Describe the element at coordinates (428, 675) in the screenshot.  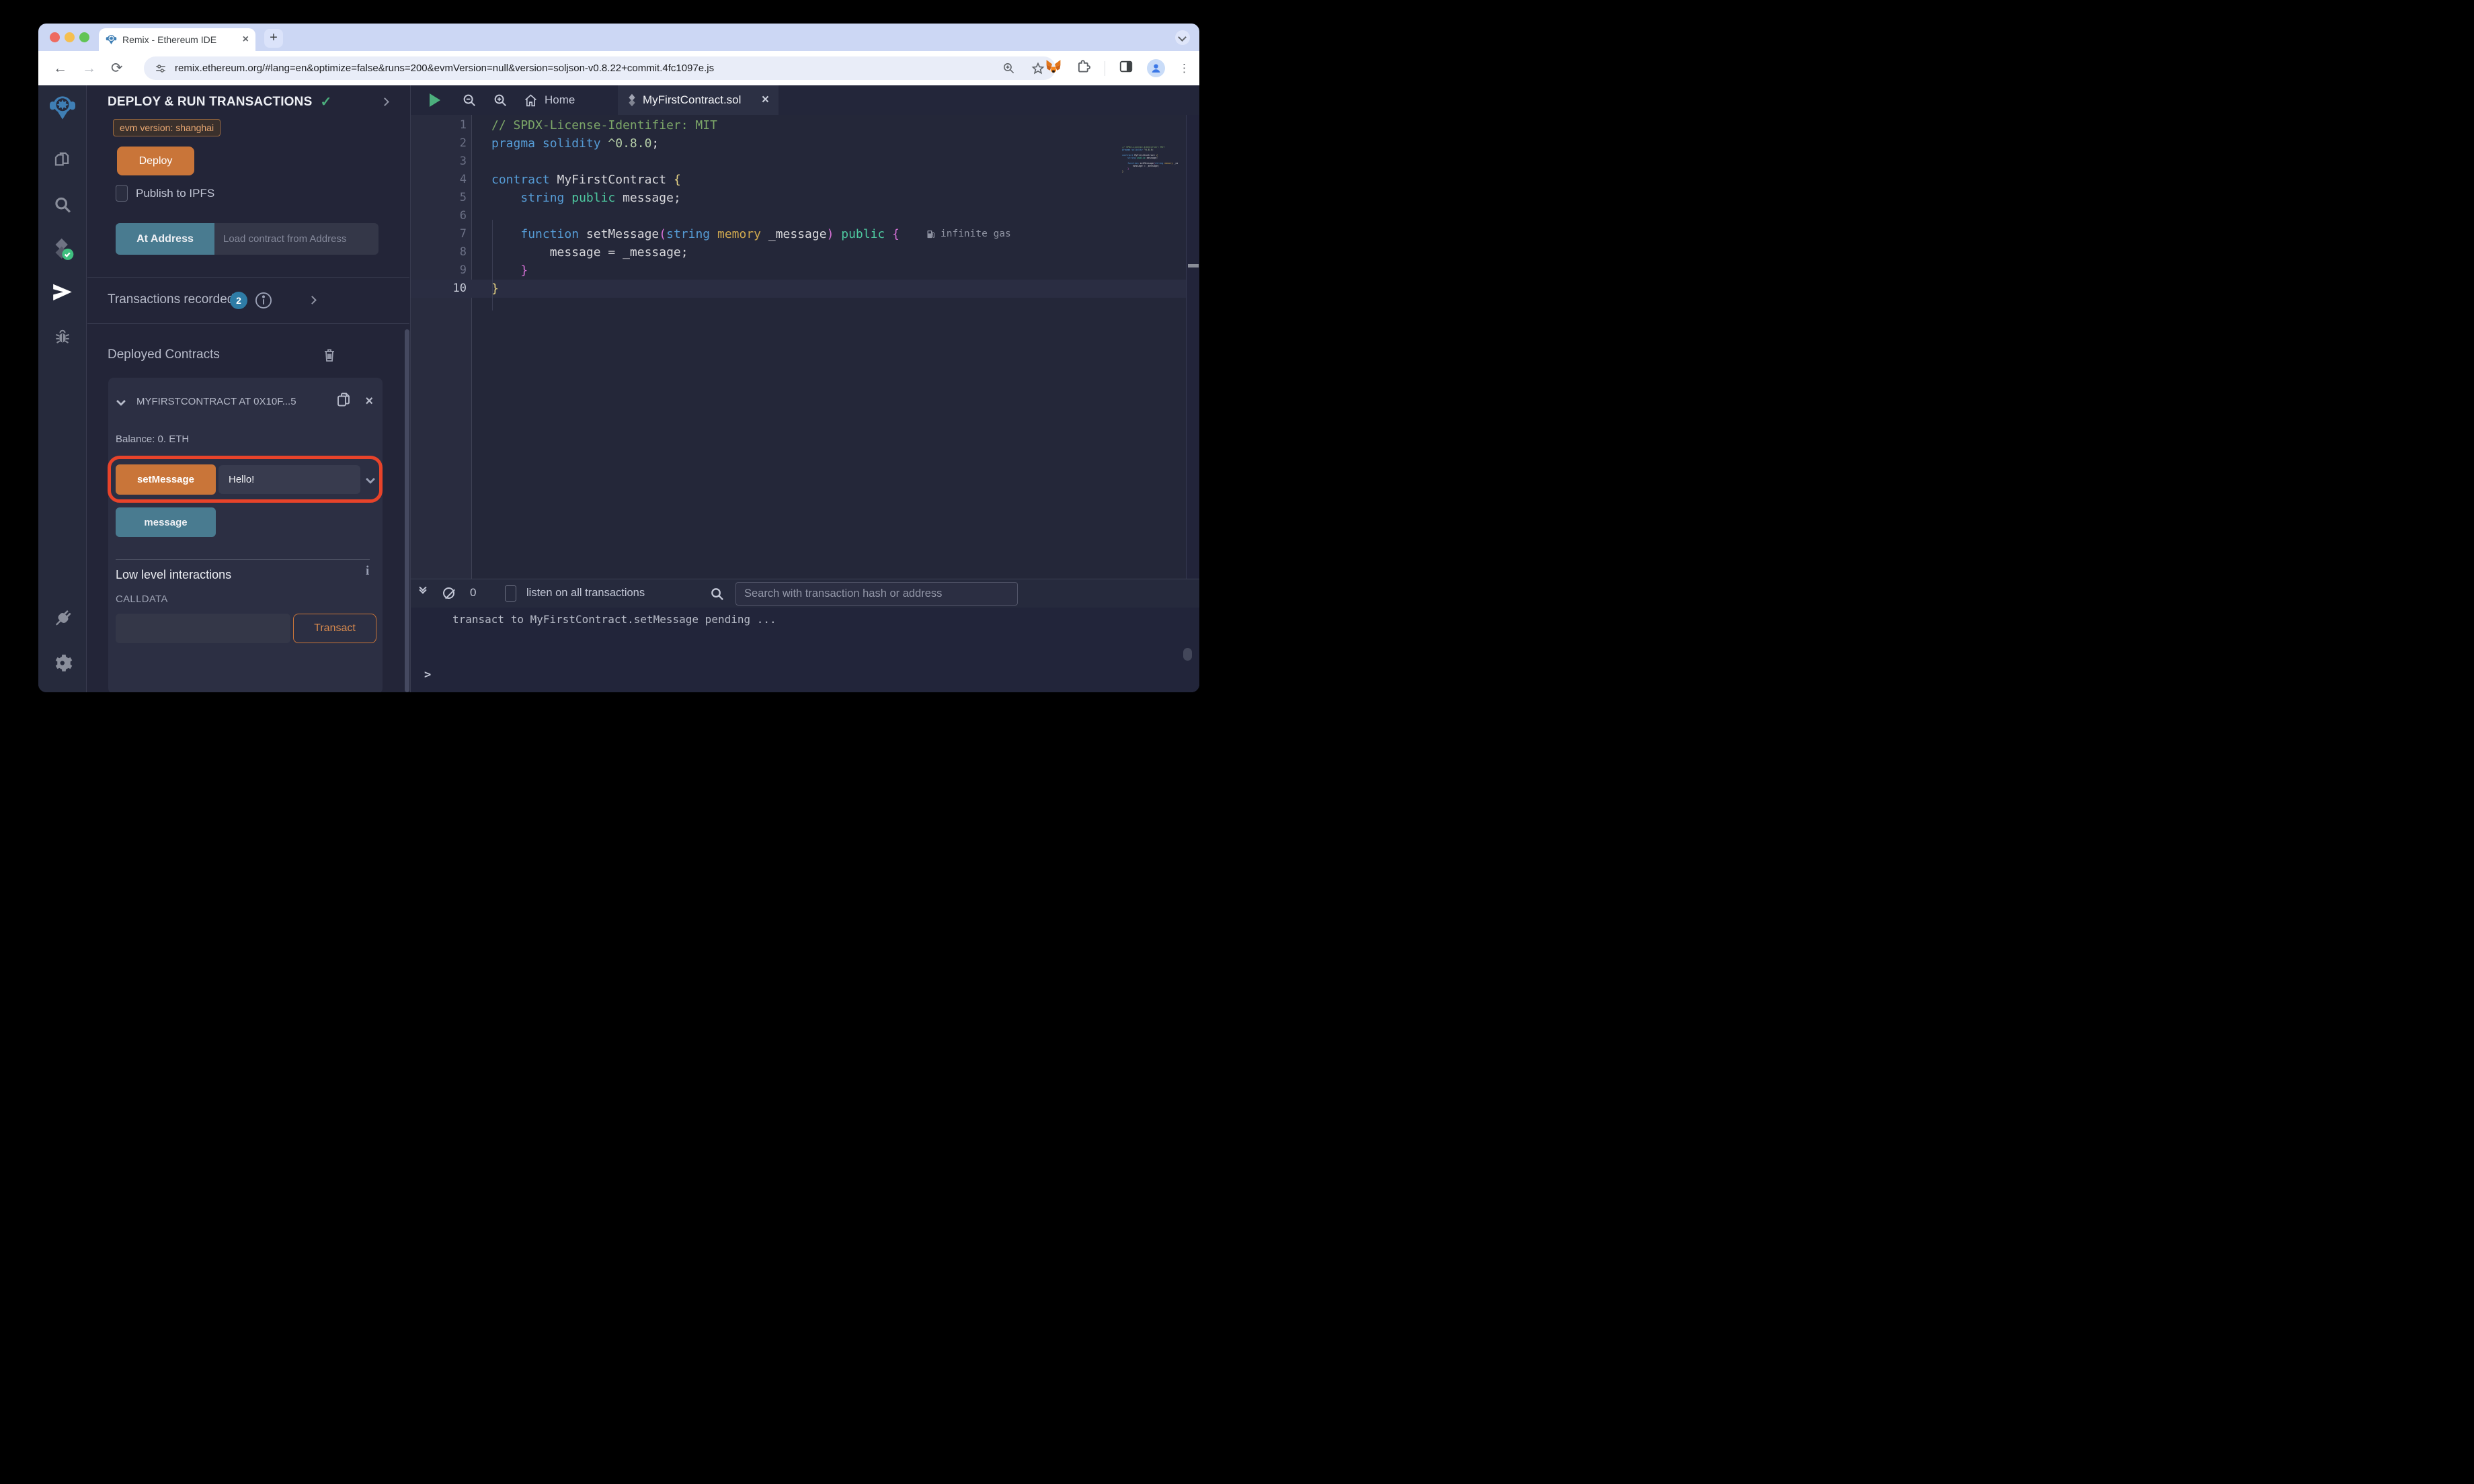
I see `terminal-prompt: >` at that location.